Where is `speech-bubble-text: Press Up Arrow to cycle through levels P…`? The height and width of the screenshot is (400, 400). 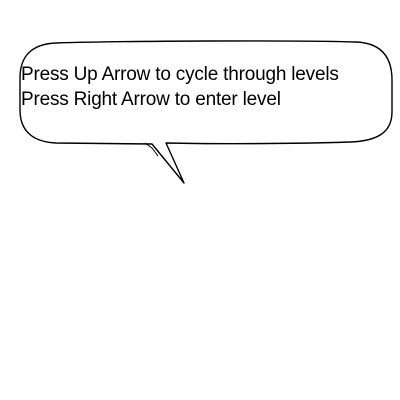
speech-bubble-text: Press Up Arrow to cycle through levels P… is located at coordinates (207, 87).